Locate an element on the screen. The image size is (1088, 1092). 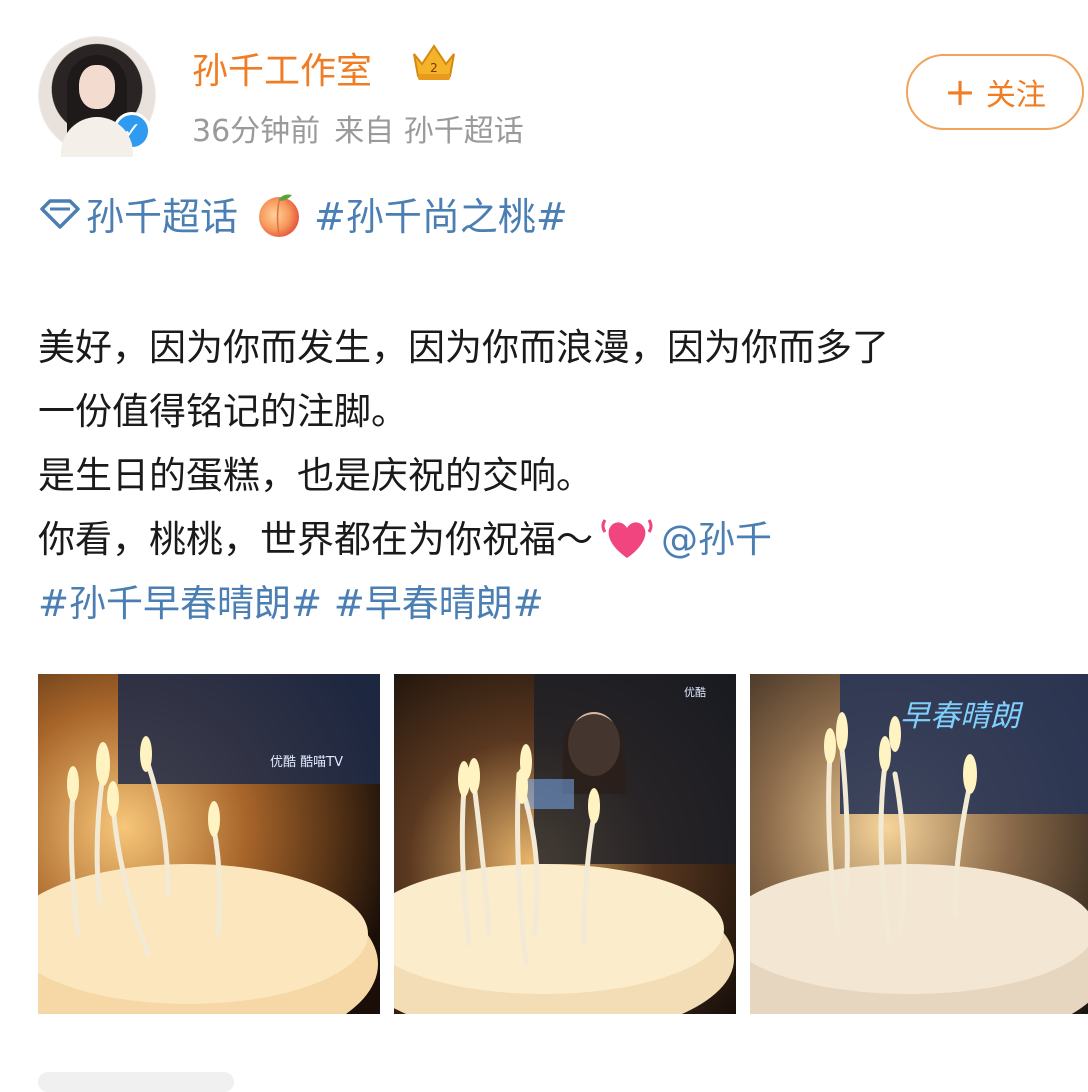
mention-link: @孙千 is located at coordinates (716, 539).